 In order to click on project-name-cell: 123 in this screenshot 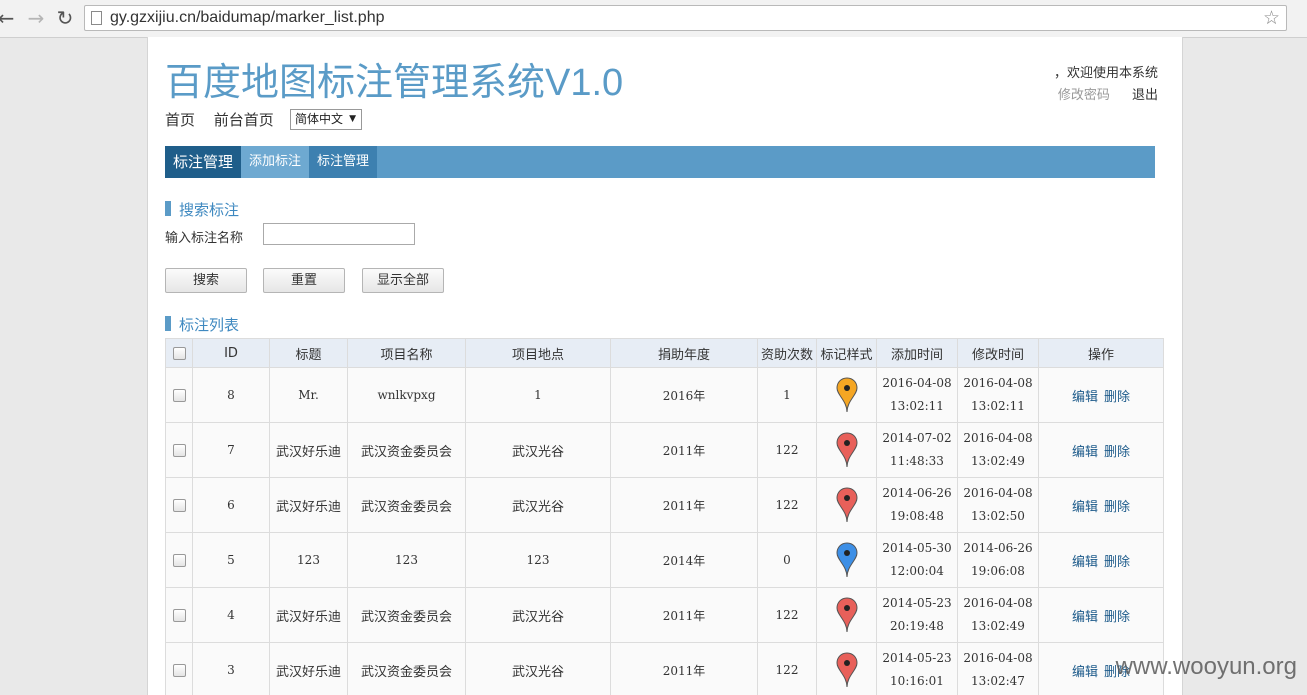, I will do `click(406, 560)`.